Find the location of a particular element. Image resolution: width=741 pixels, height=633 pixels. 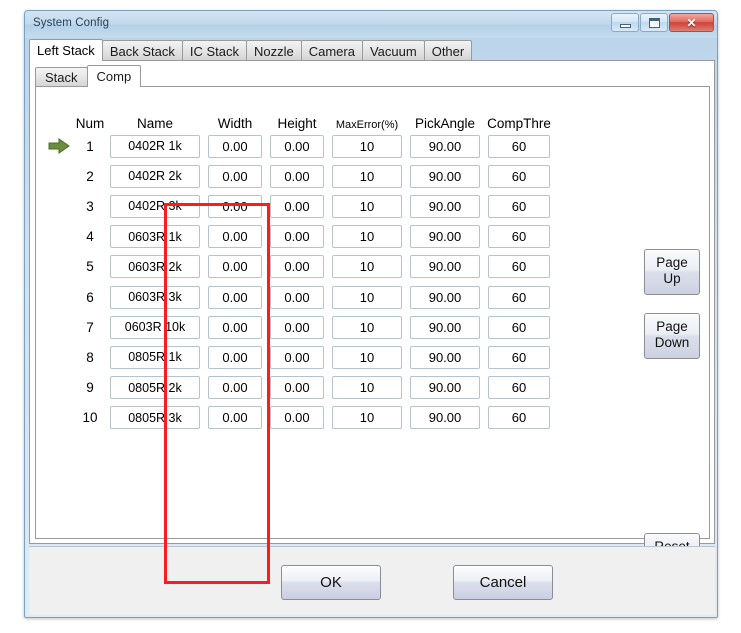

table-row: 5 0603R 2k 0.00 0.00 10 90.00 60 is located at coordinates (344, 267).